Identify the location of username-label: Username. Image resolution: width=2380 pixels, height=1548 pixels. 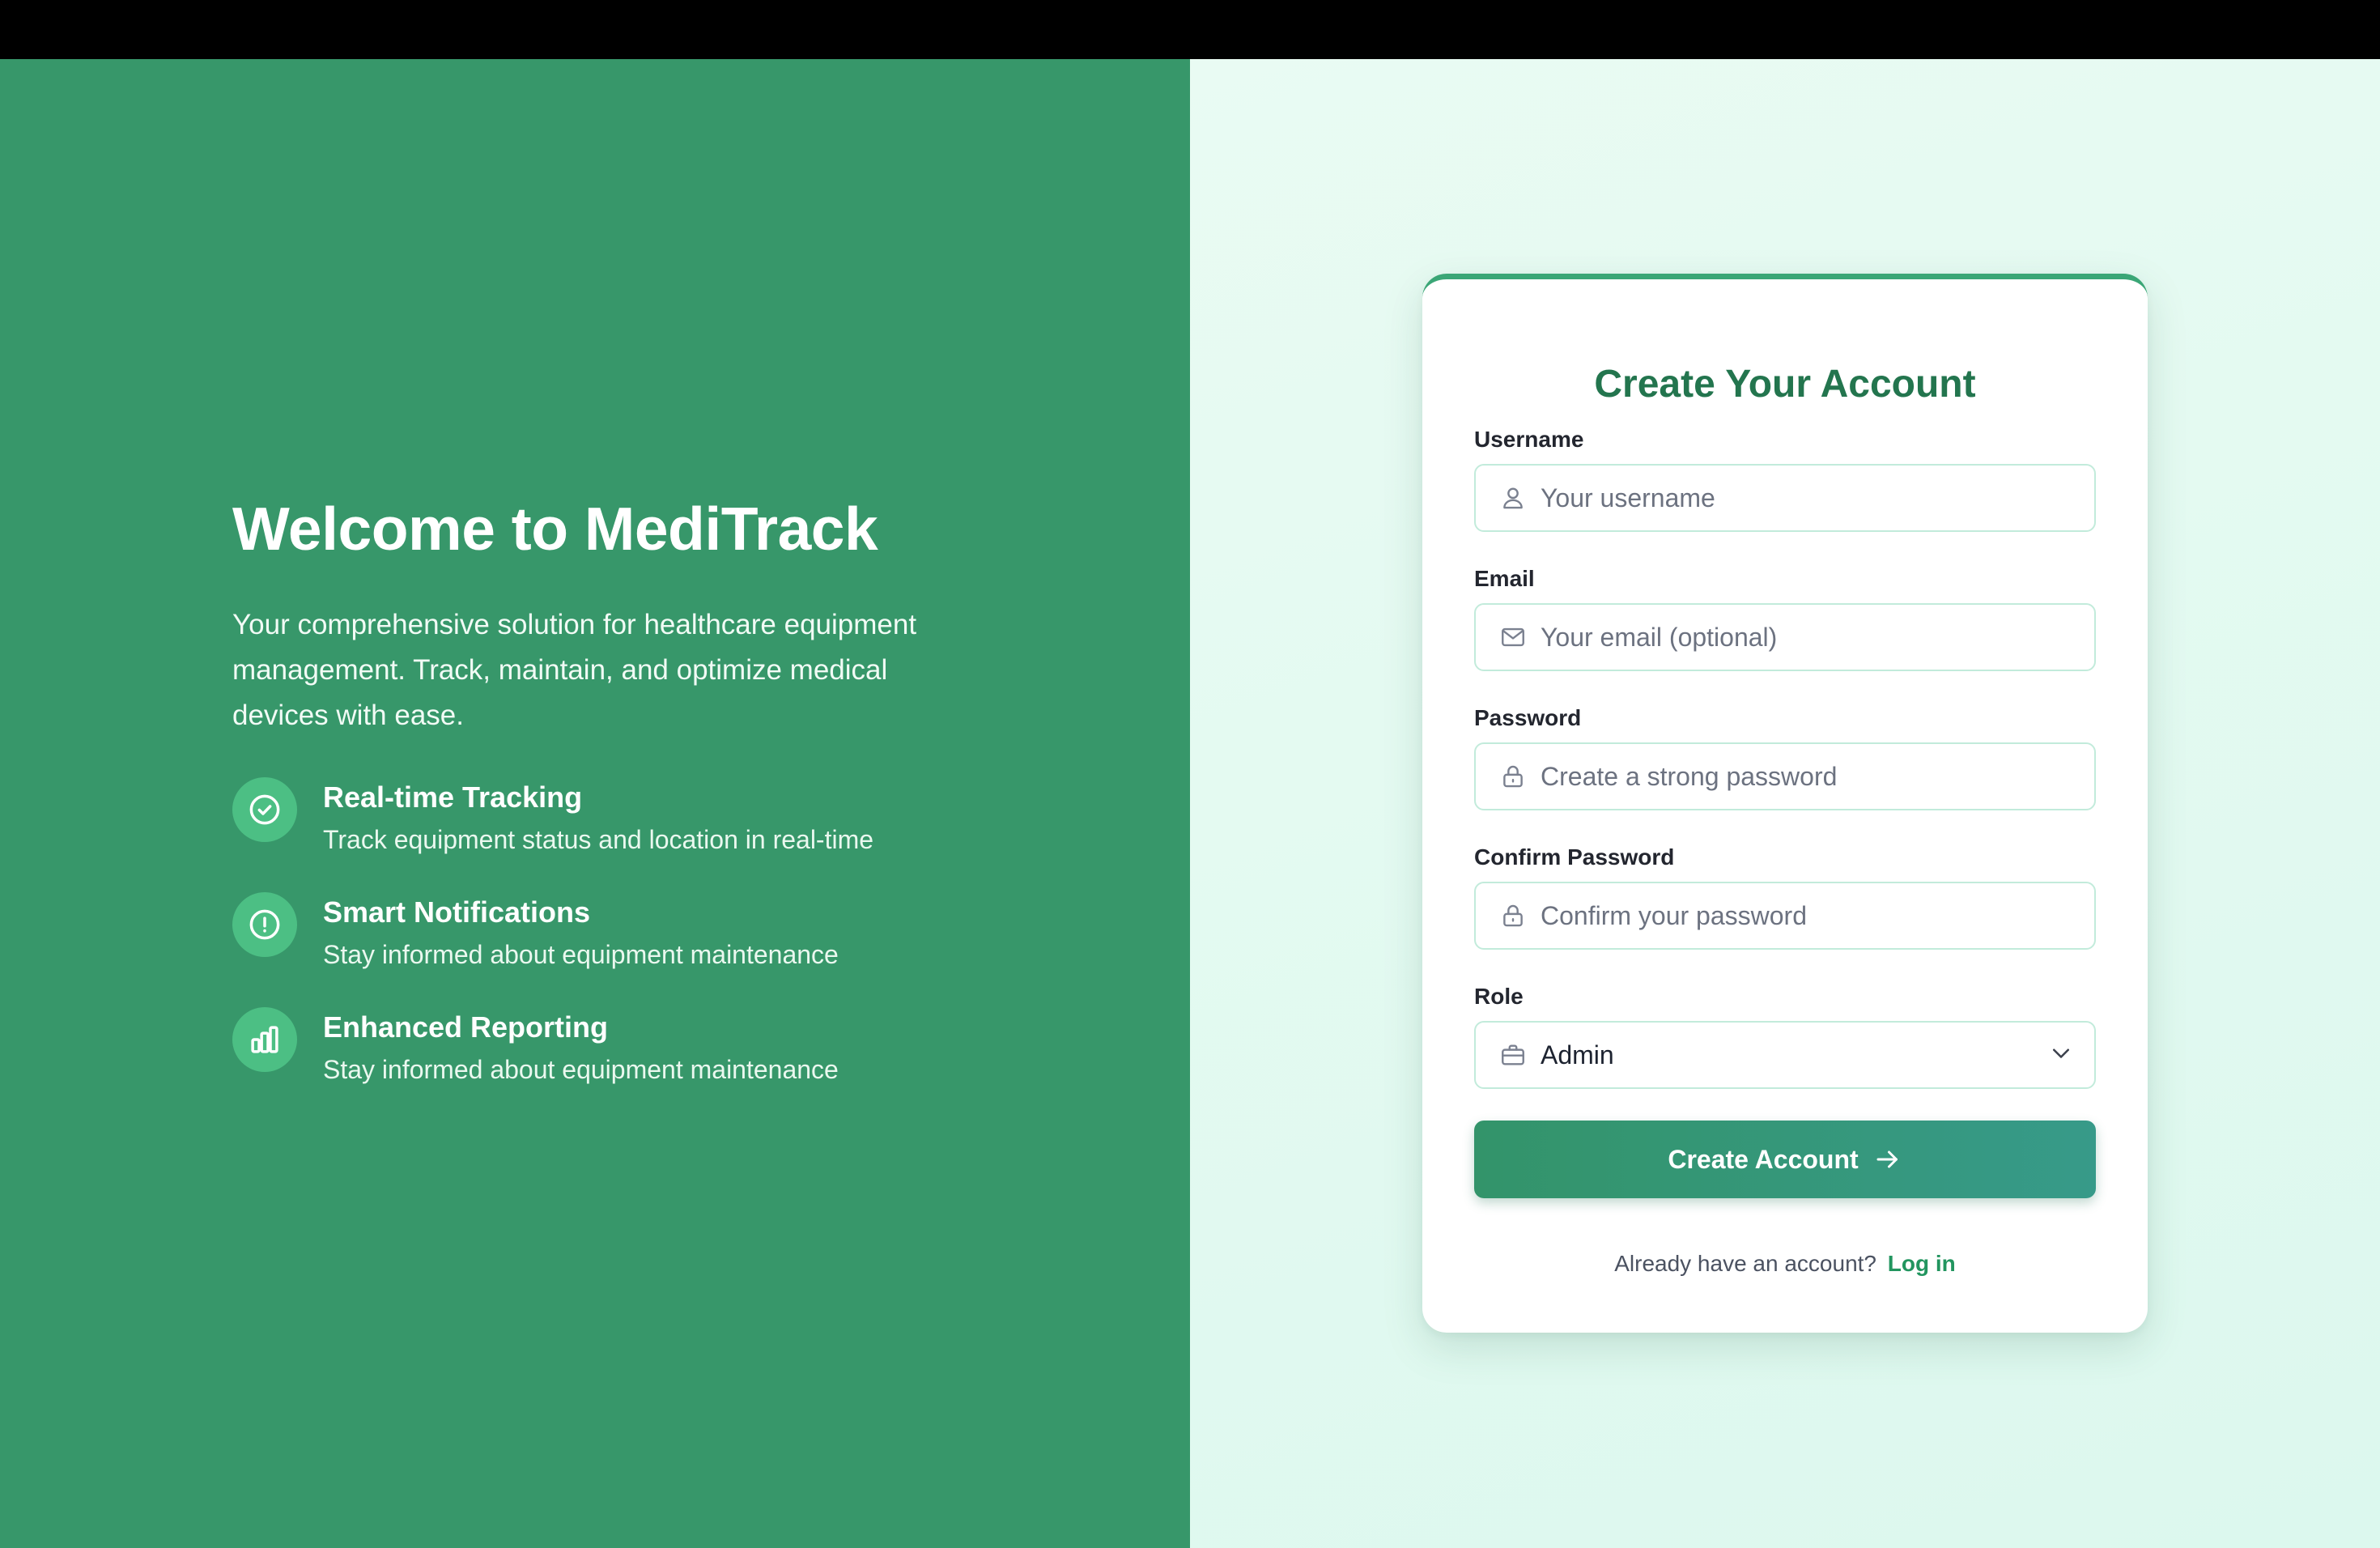
(1529, 440).